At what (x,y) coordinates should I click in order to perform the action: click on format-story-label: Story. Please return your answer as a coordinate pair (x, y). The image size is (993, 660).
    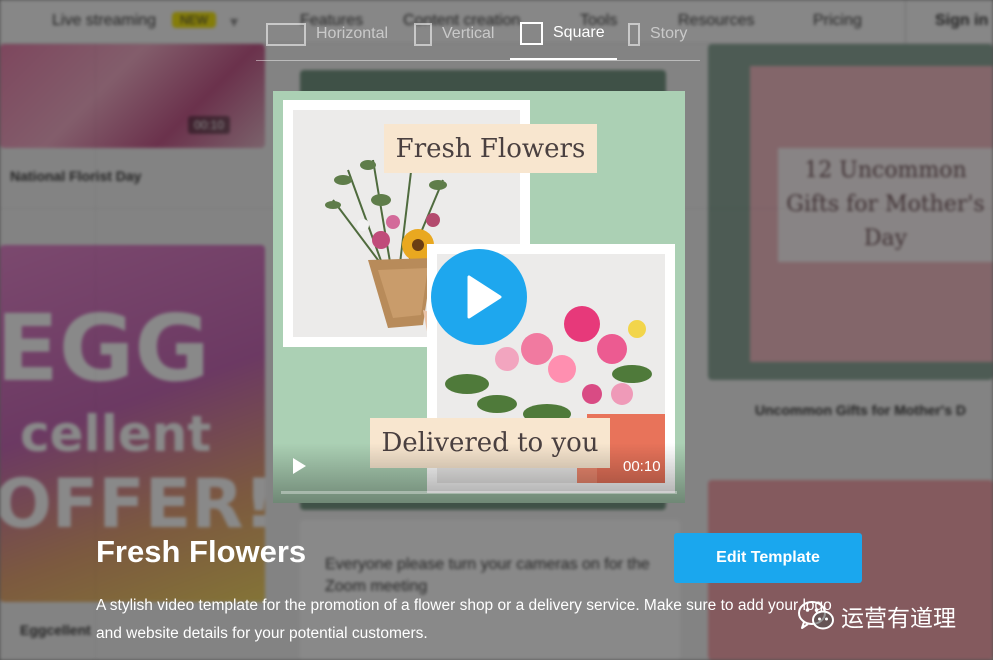
    Looking at the image, I should click on (669, 33).